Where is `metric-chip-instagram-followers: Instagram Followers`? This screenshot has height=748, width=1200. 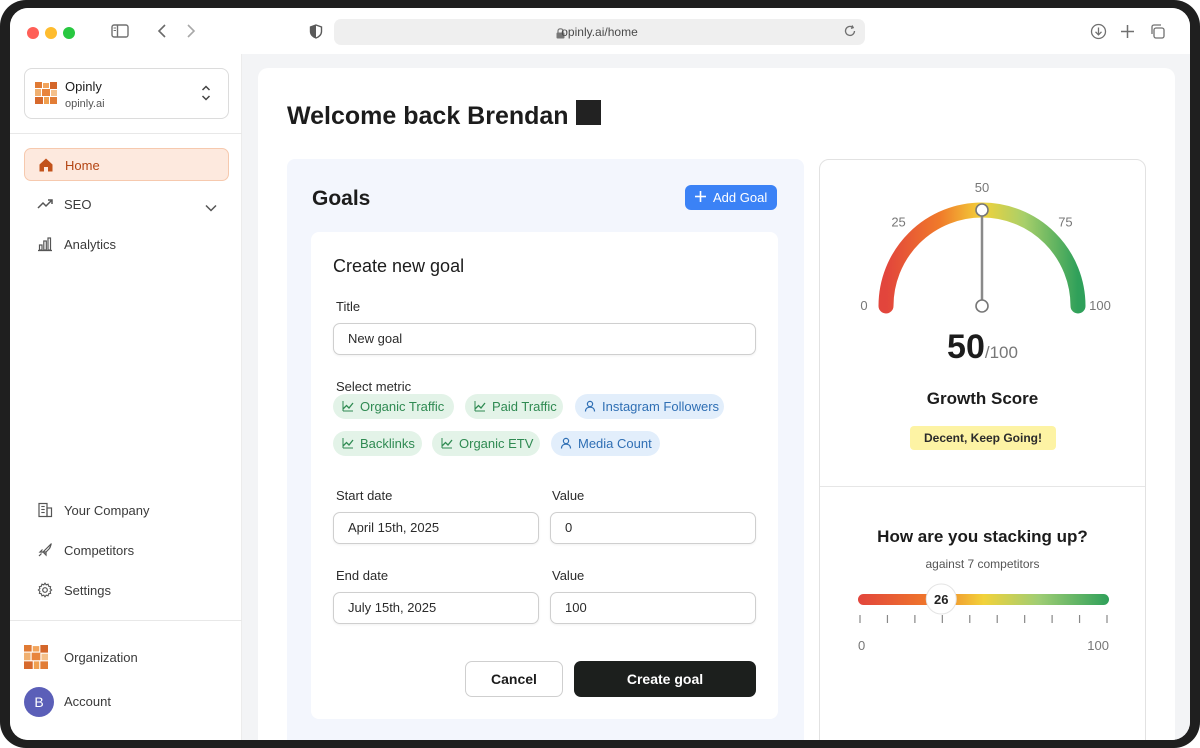 metric-chip-instagram-followers: Instagram Followers is located at coordinates (649, 406).